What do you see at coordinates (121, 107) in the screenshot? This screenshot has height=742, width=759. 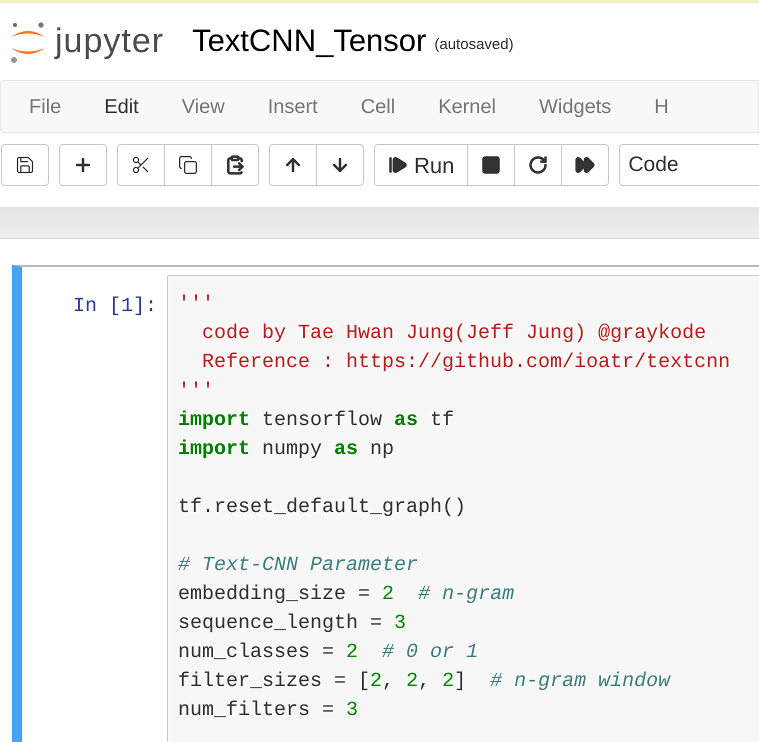 I see `menu-item: Edit` at bounding box center [121, 107].